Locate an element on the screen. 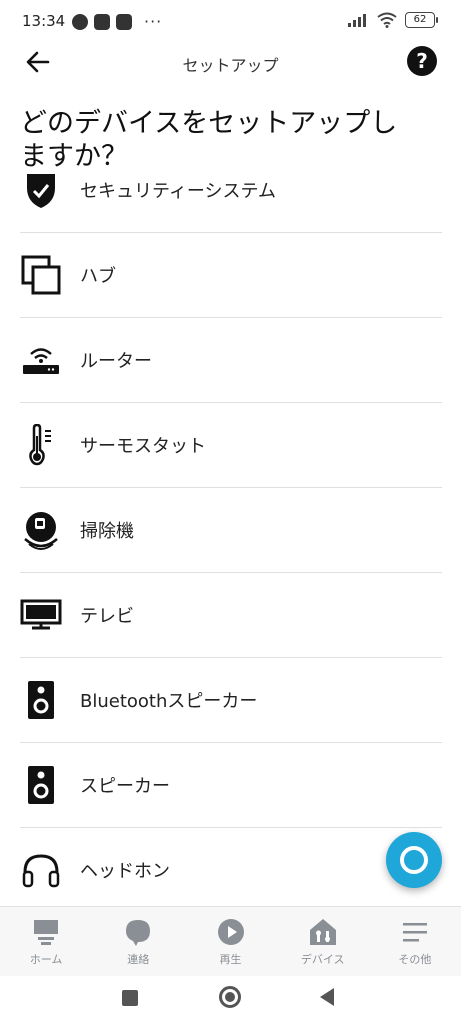 Image resolution: width=461 pixels, height=1024 pixels. more-notifications-icon: ··· is located at coordinates (153, 21).